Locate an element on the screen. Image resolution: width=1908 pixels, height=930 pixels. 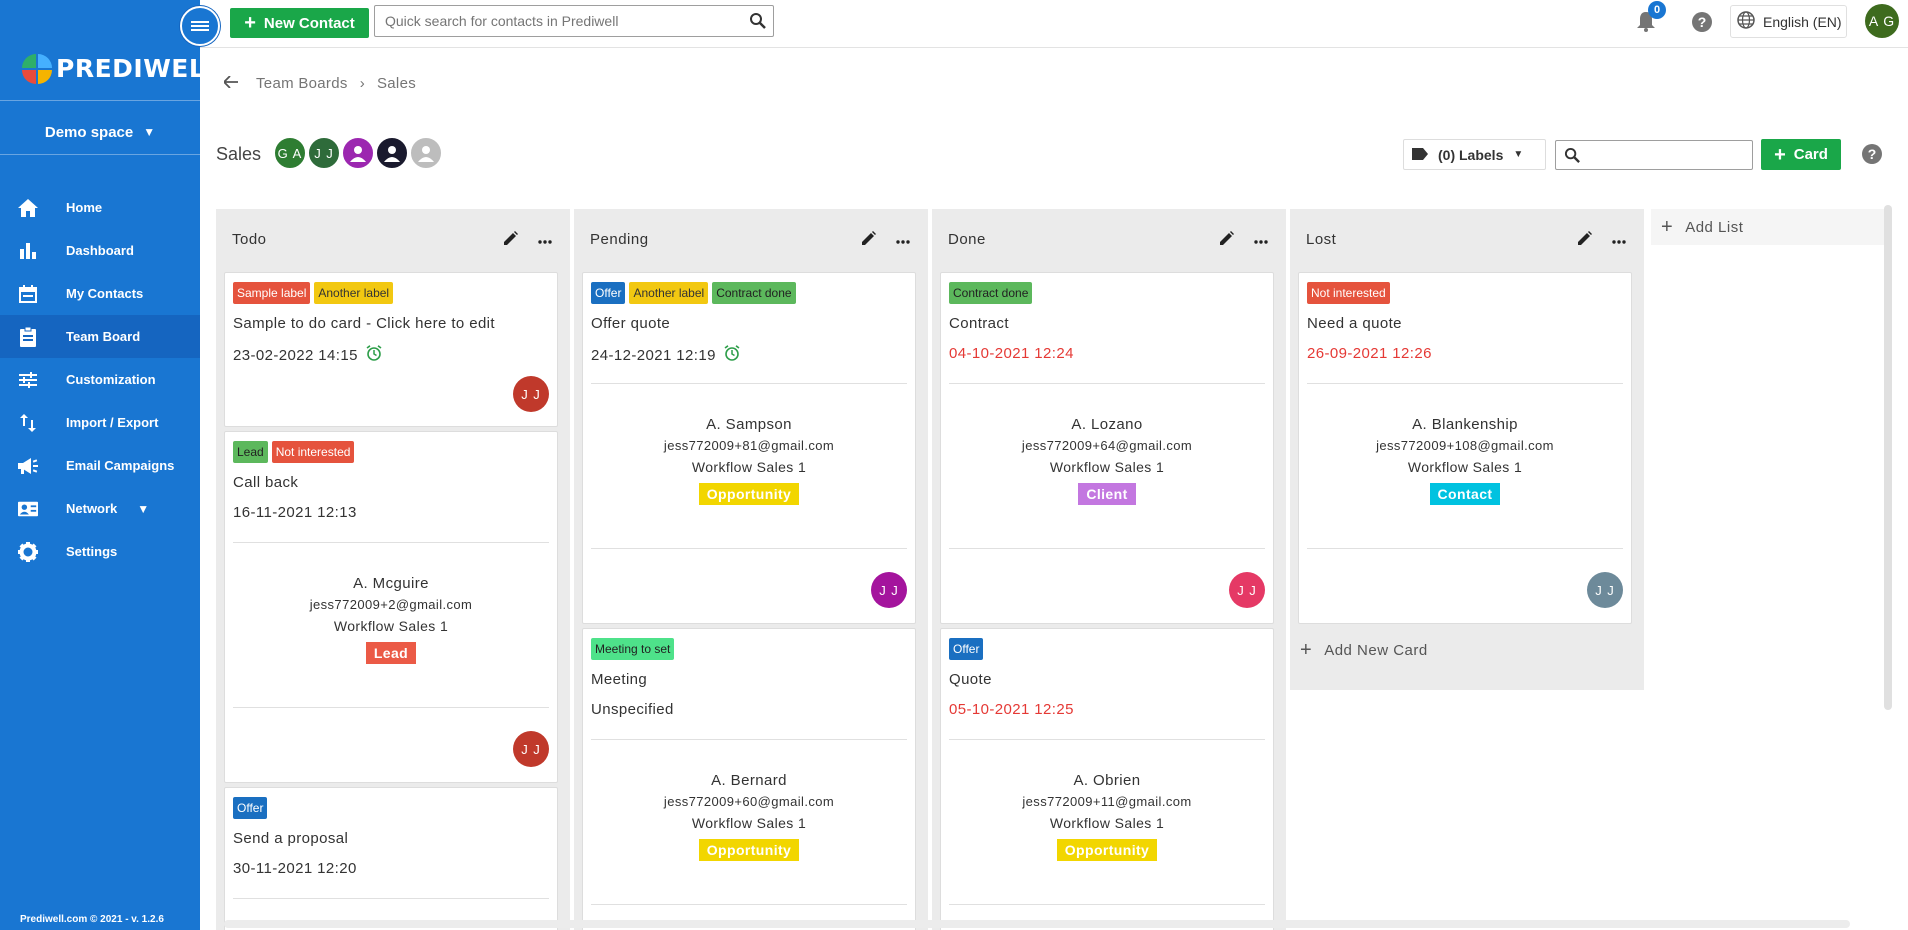
globe-icon is located at coordinates (1746, 21).